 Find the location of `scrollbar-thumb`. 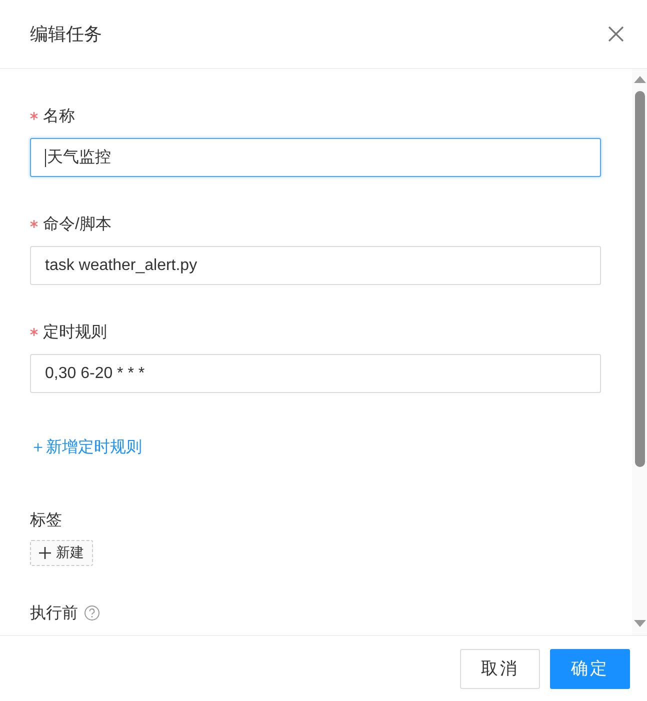

scrollbar-thumb is located at coordinates (639, 279).